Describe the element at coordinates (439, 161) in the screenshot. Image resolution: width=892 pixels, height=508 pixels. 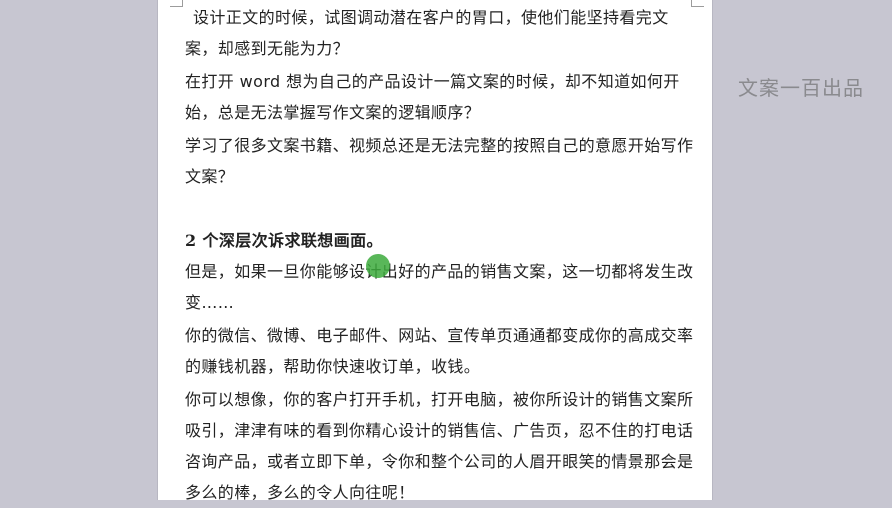
I see `paragraph: 学习了很多文案书籍、视频总还是无法完整的按照自己的意愿开始写作文案？` at that location.